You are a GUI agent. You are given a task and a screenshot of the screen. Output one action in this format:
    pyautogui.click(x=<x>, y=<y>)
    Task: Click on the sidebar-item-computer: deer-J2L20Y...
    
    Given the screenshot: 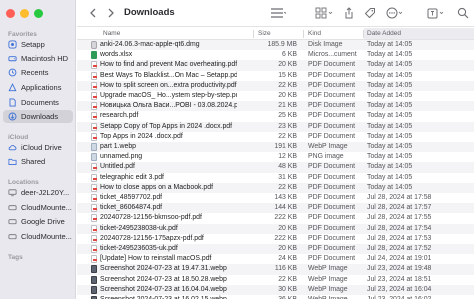 What is the action you would take?
    pyautogui.click(x=38, y=192)
    